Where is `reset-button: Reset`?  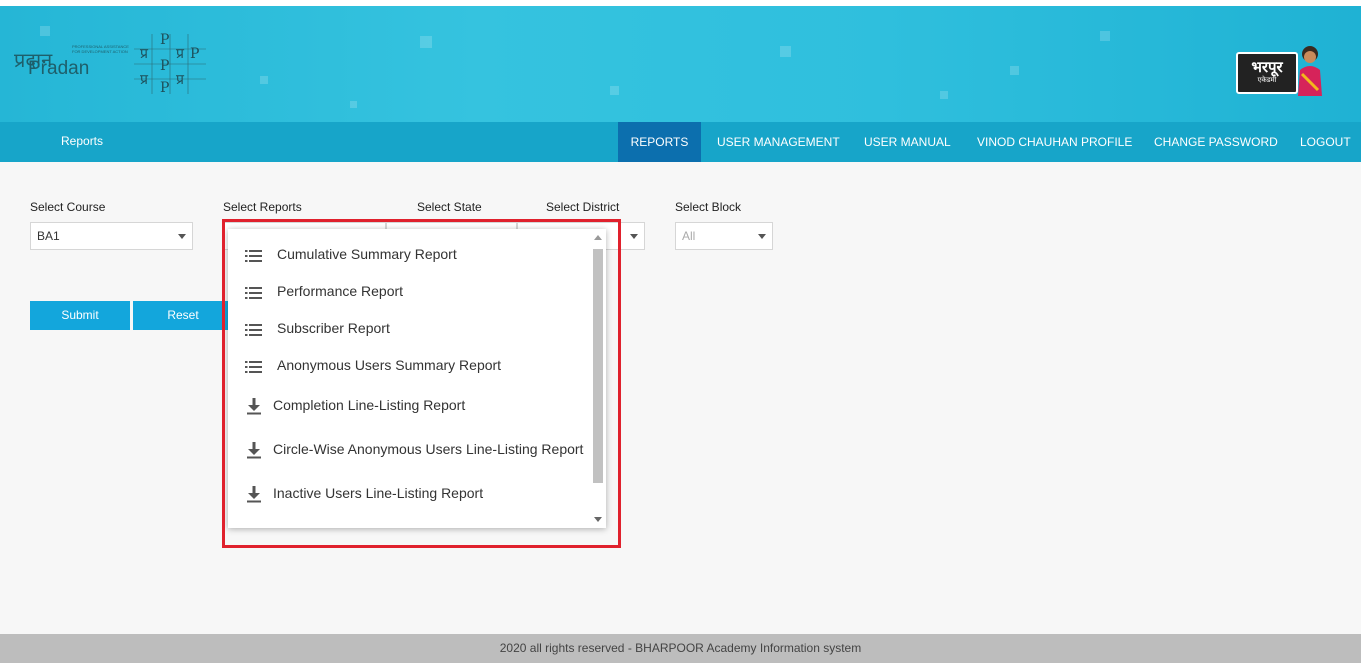 reset-button: Reset is located at coordinates (183, 315).